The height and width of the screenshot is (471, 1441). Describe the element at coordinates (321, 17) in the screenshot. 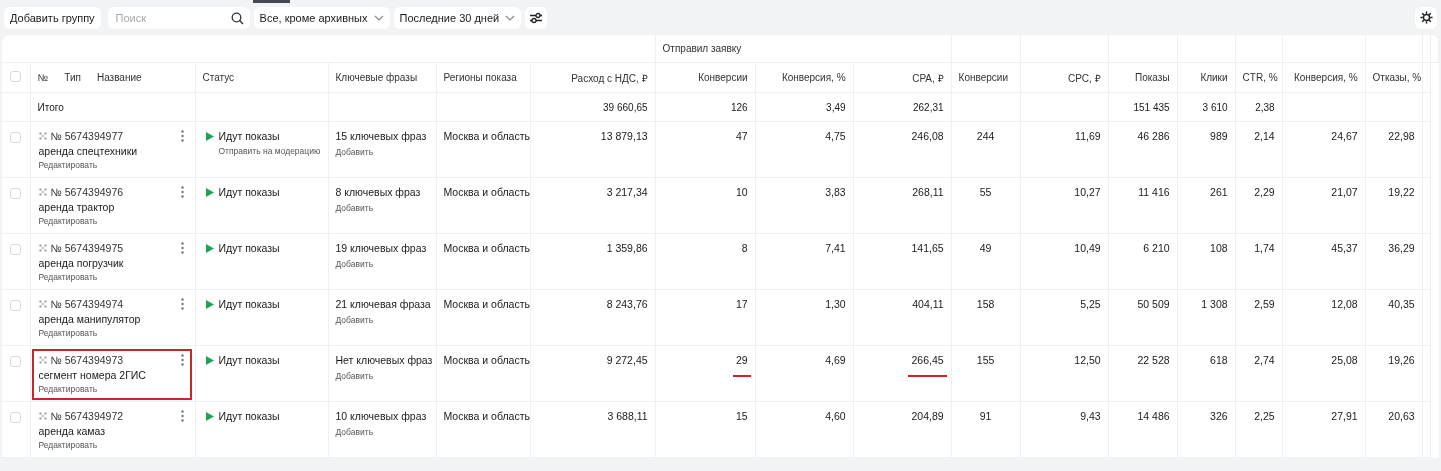

I see `filter-dropdown: Все, кроме архивных` at that location.